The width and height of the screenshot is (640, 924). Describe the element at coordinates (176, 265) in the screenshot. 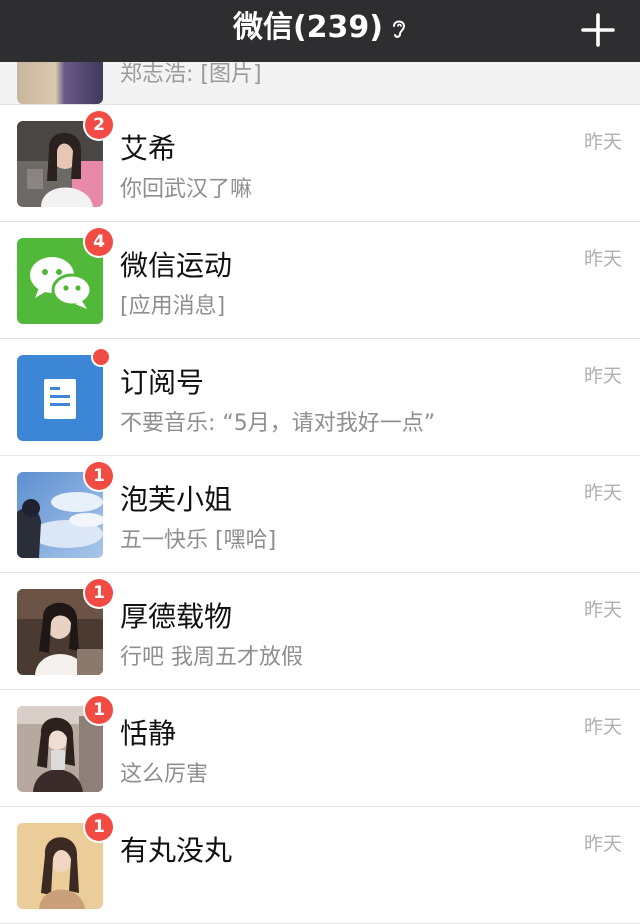

I see `chat-name: 微信运动` at that location.